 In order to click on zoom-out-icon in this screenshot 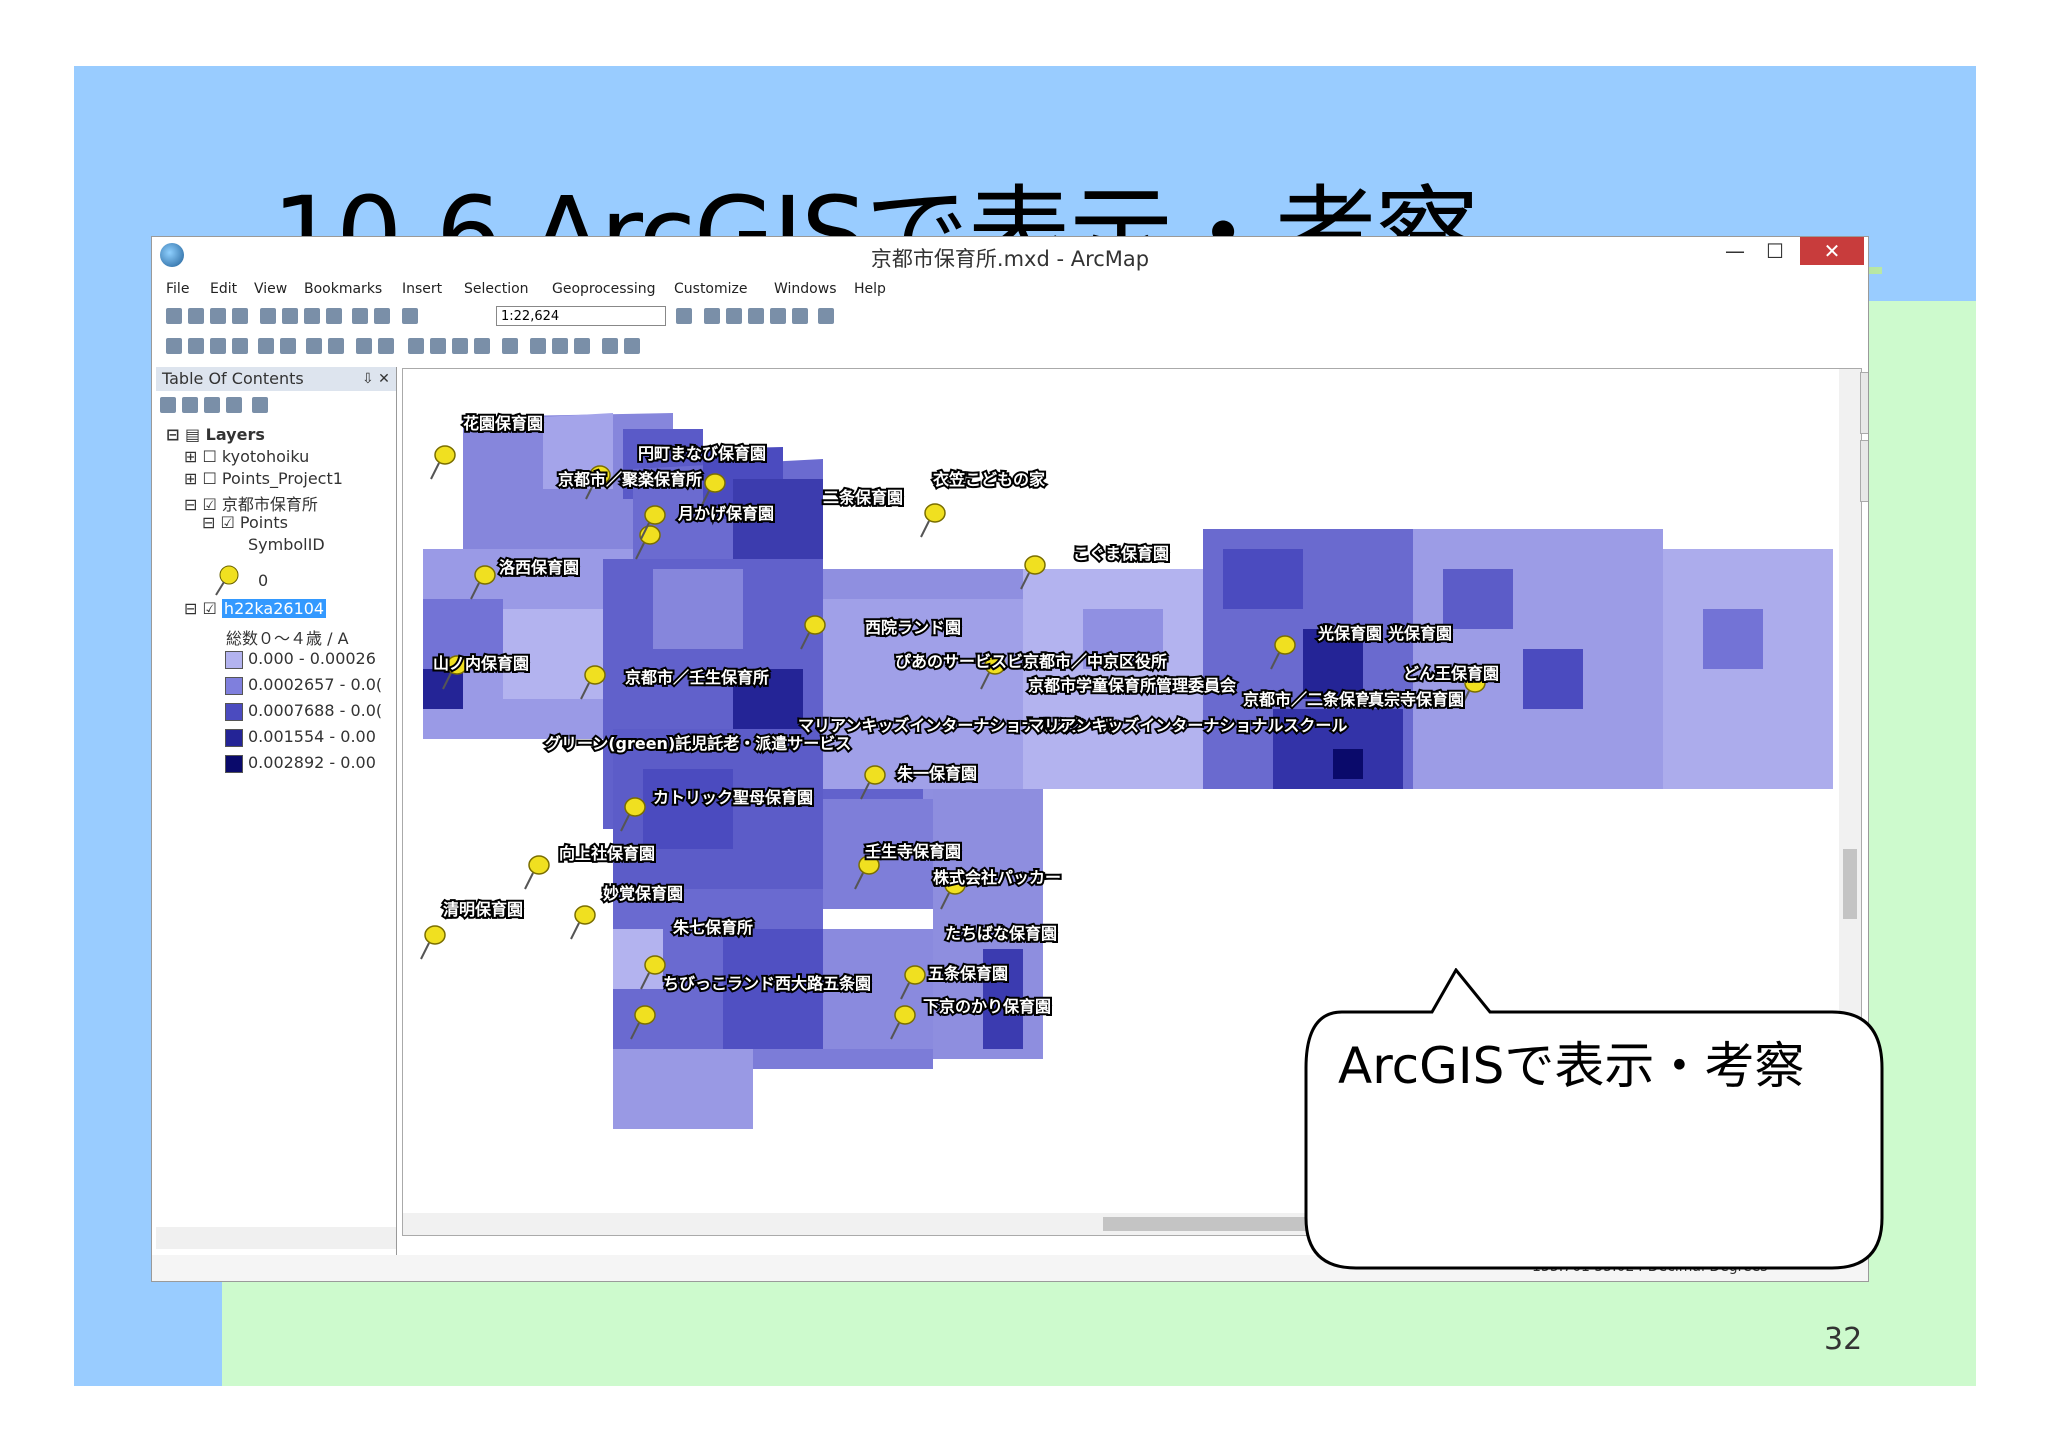, I will do `click(196, 346)`.